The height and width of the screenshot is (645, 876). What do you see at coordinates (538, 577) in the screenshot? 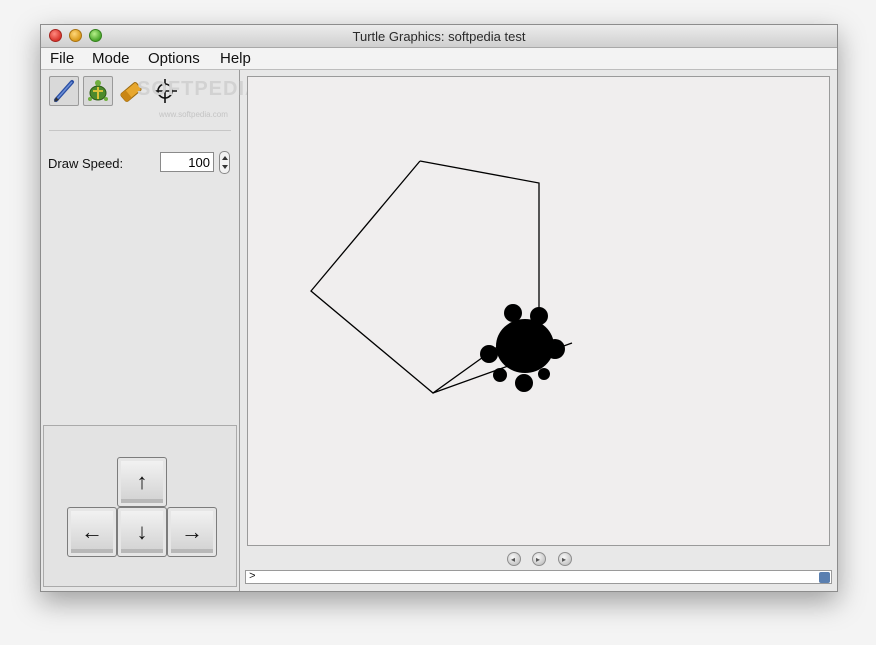
I see `command-line-input: >` at bounding box center [538, 577].